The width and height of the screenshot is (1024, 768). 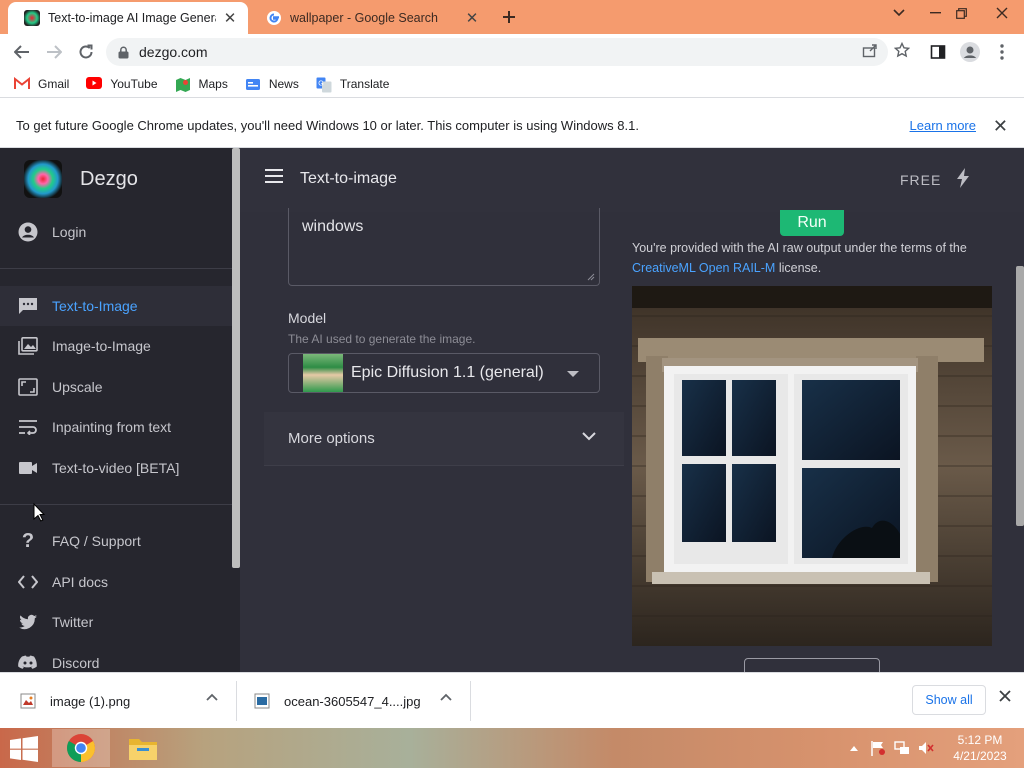 I want to click on sidebar-item-image-to-image: Image-to-Image, so click(x=116, y=346).